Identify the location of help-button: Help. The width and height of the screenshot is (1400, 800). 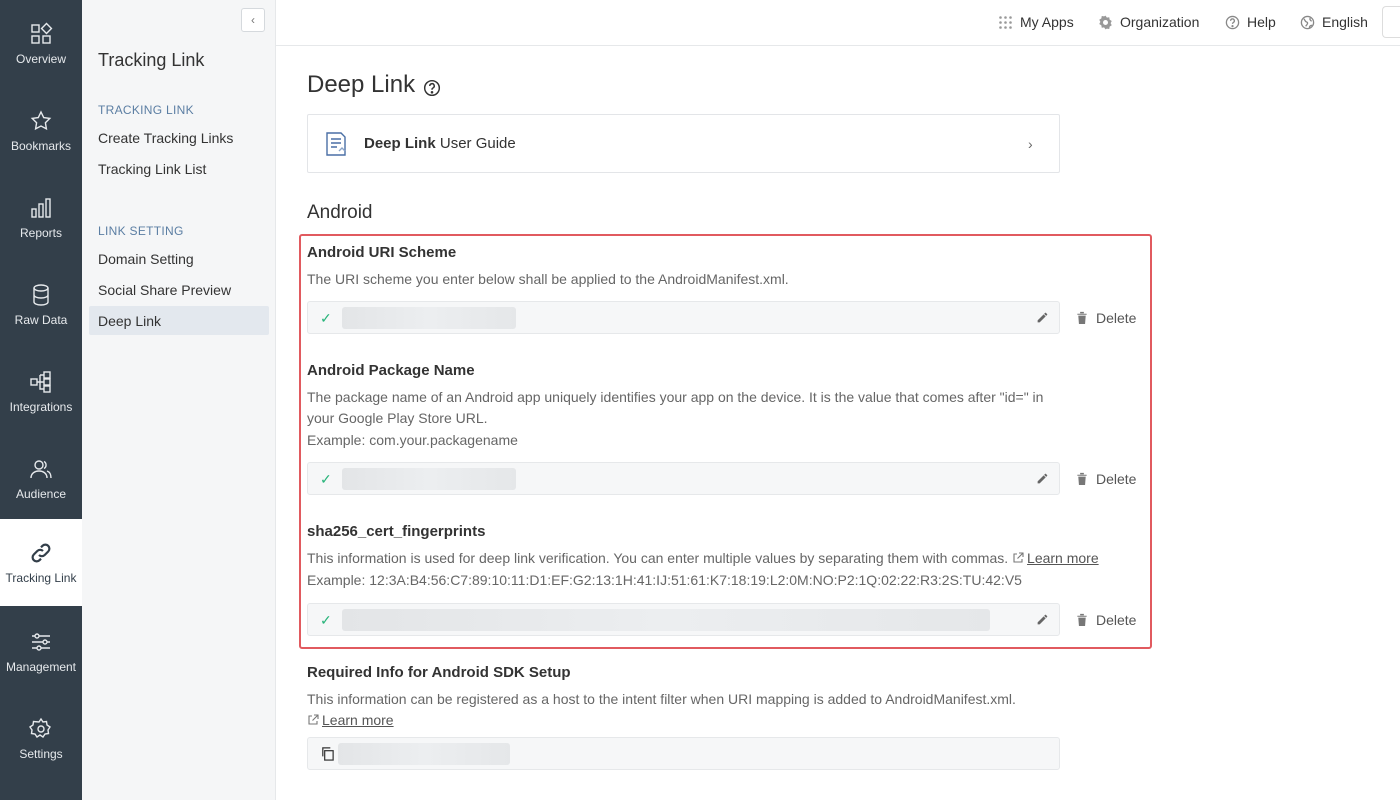
(1250, 22).